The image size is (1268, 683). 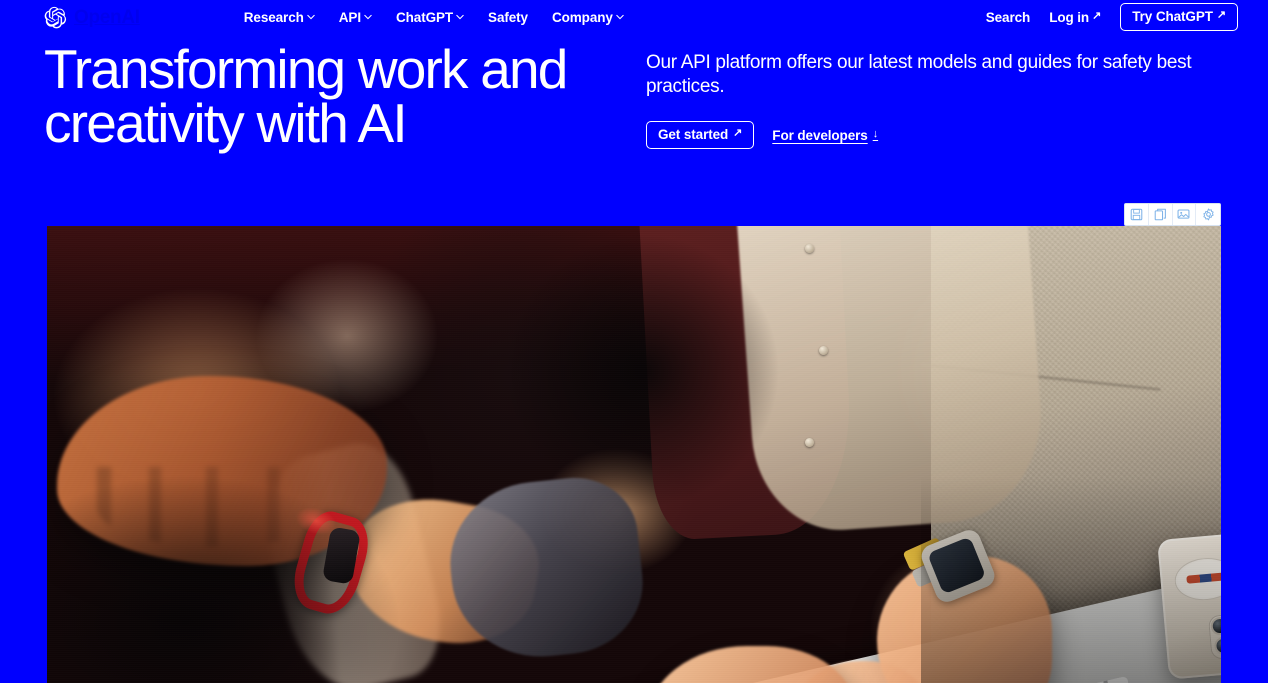 I want to click on arrow-down-icon: ↓, so click(x=875, y=133).